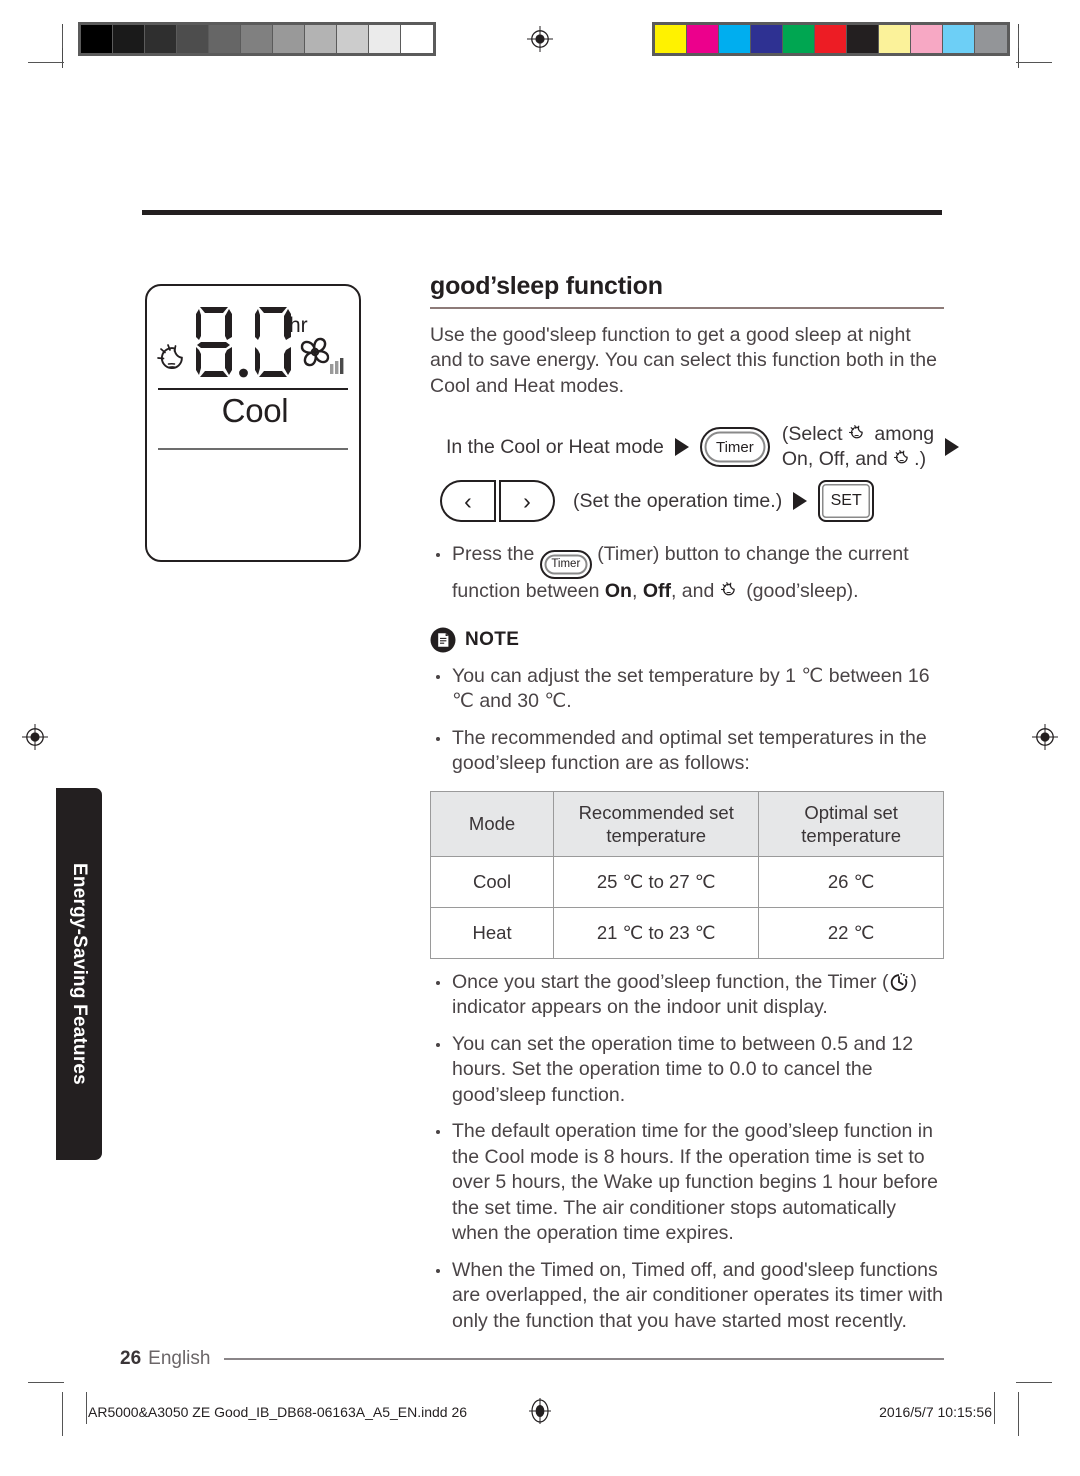 The width and height of the screenshot is (1080, 1476). I want to click on arrow-right-button: ›, so click(527, 501).